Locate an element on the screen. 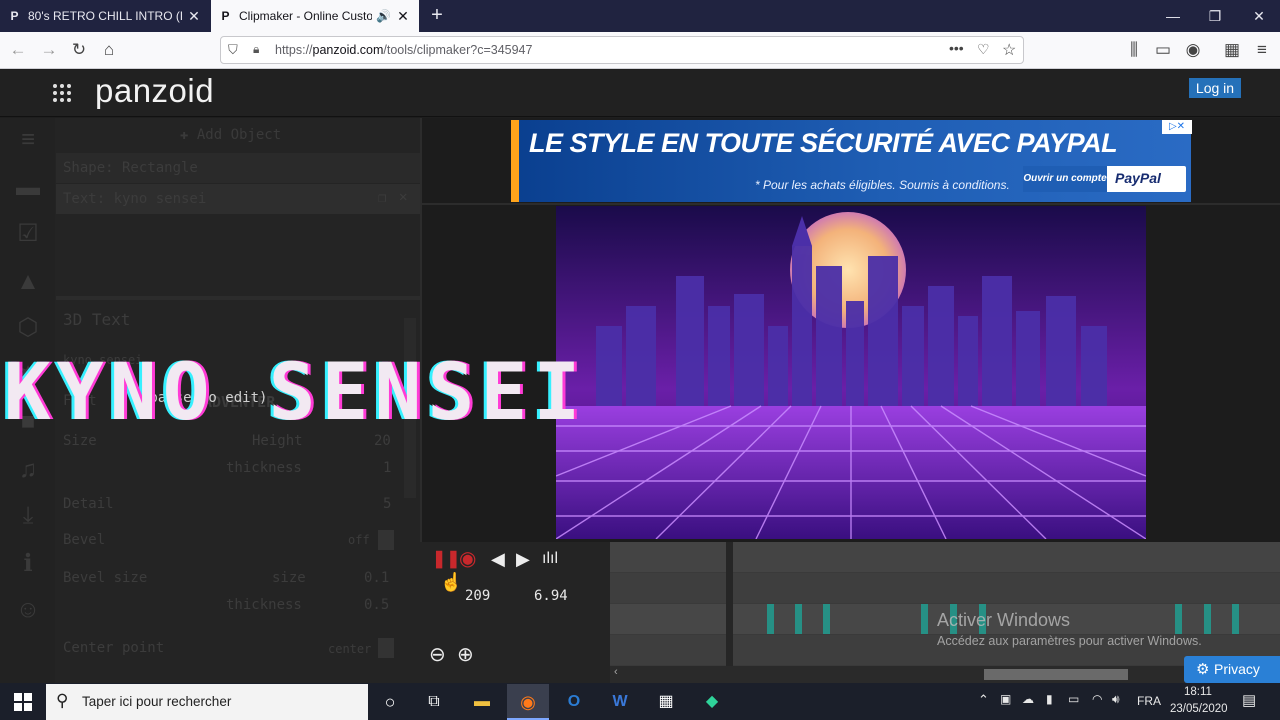 The image size is (1280, 720). delete-icon: ✕ is located at coordinates (403, 197).